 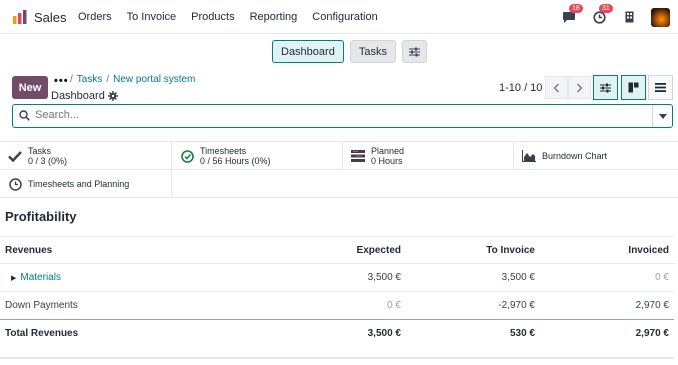 I want to click on dashboard-tab-button: Dashboard, so click(x=308, y=51).